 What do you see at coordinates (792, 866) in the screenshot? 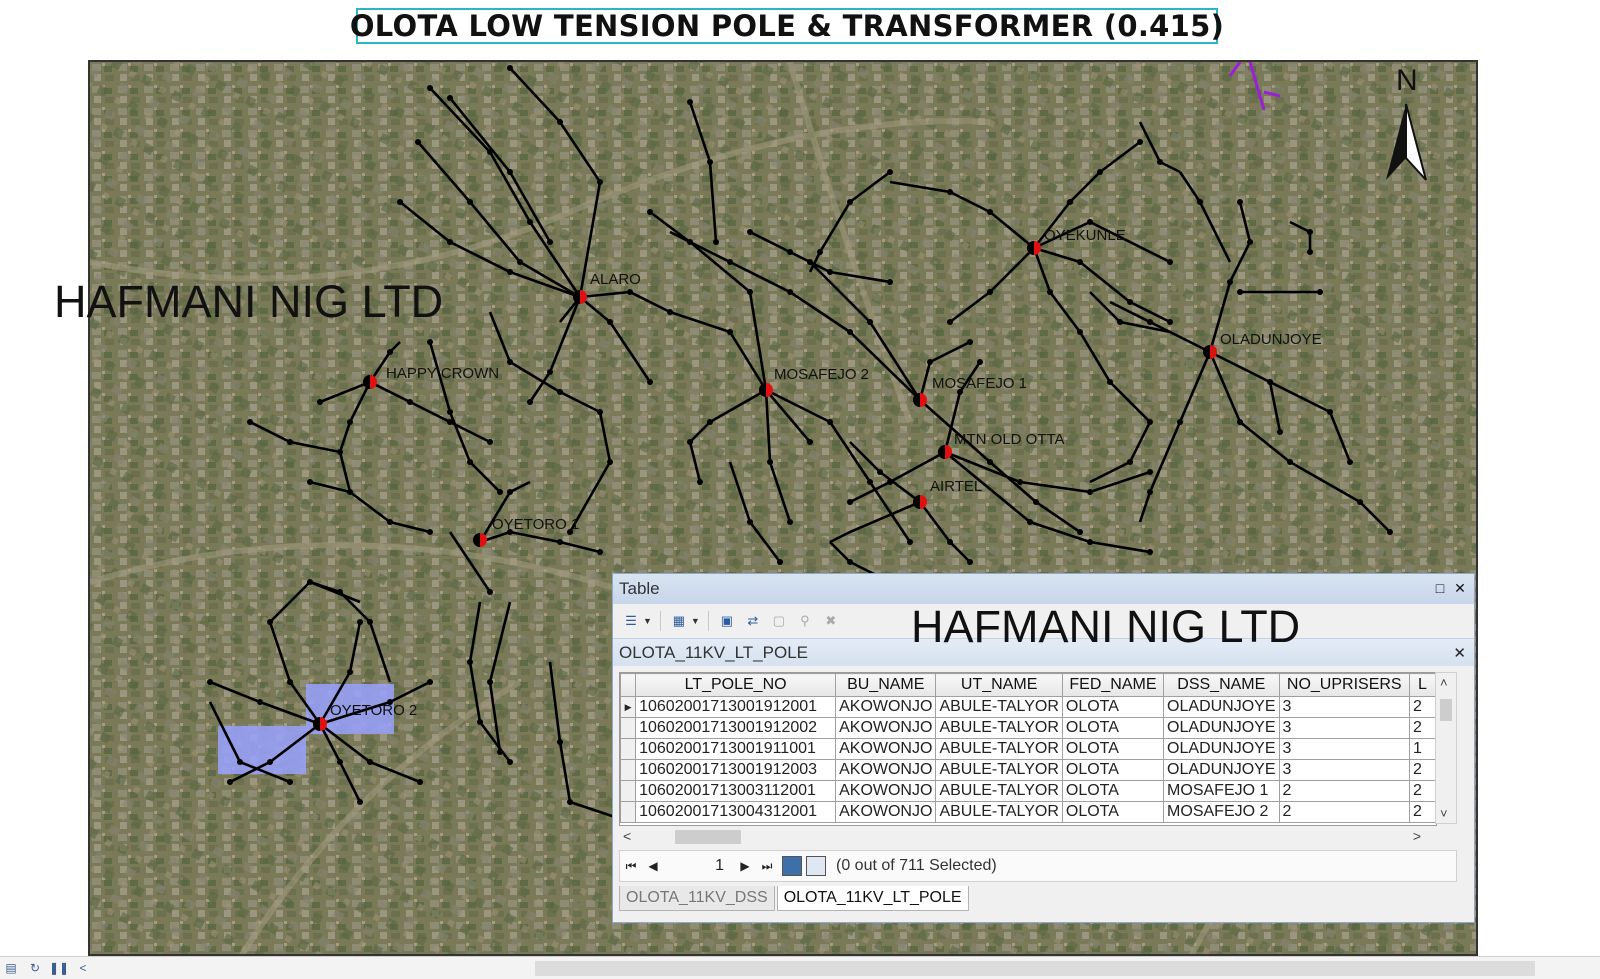
I see `show-all-records-icon` at bounding box center [792, 866].